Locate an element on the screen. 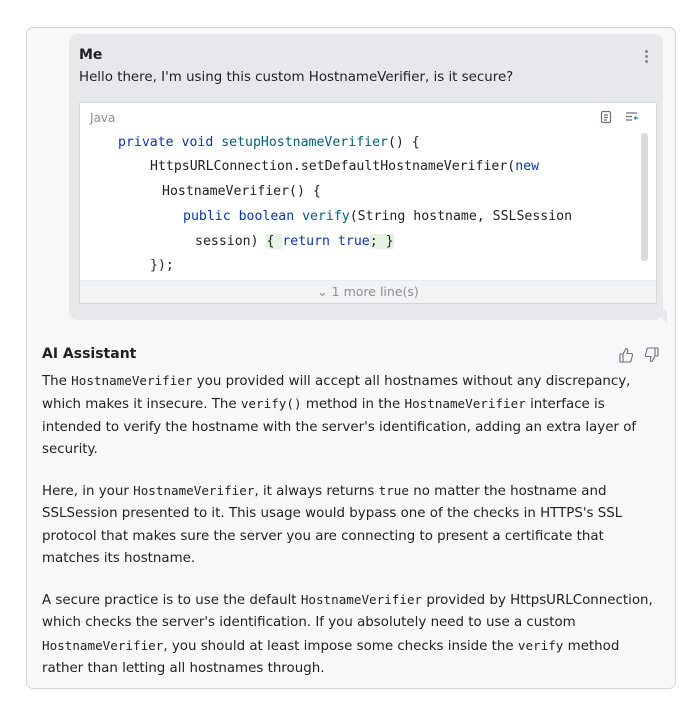 Image resolution: width=700 pixels, height=715 pixels. code-line: session) { return true; } is located at coordinates (294, 241).